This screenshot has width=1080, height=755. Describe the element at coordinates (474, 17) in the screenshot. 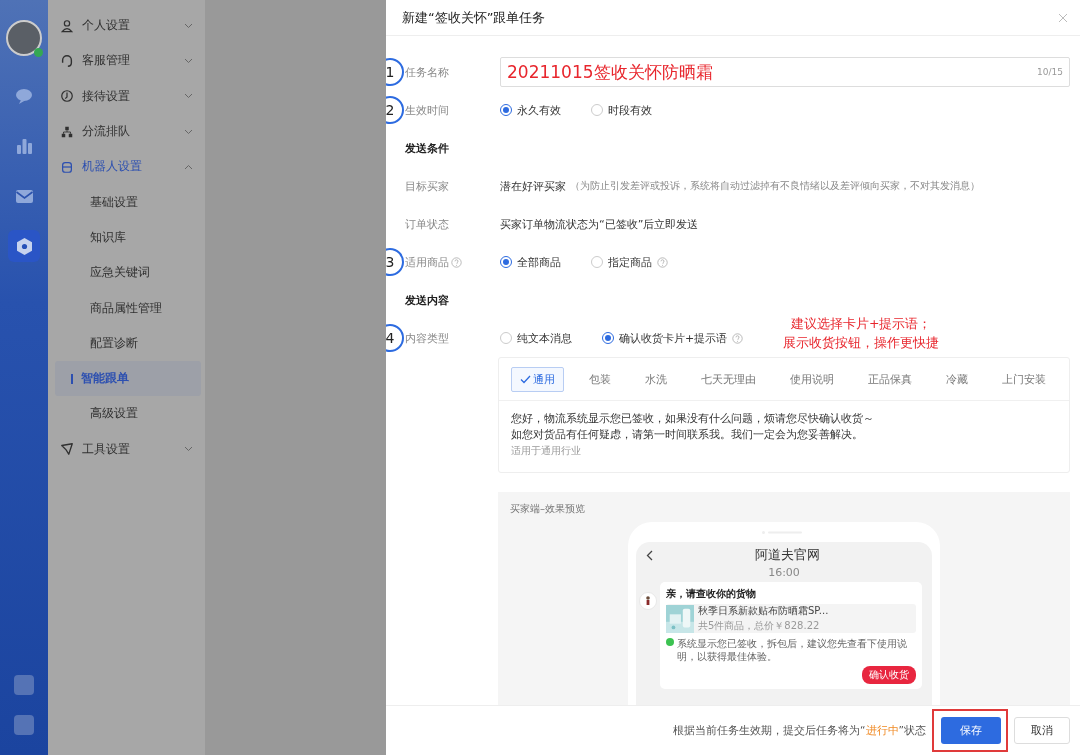

I see `dialog-title: 新建“签收关怀”跟单任务` at that location.